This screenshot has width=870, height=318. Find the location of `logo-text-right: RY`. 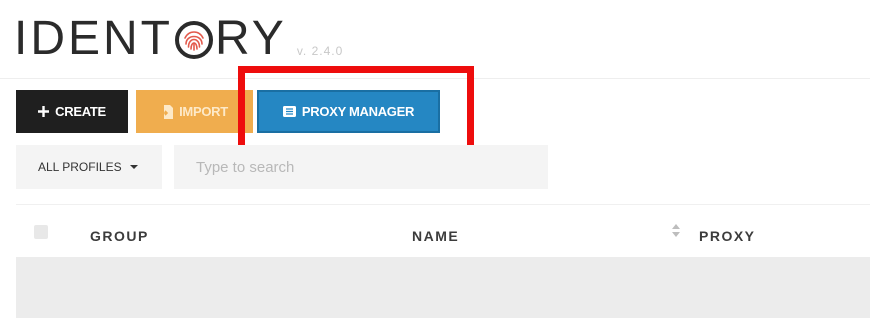

logo-text-right: RY is located at coordinates (251, 38).